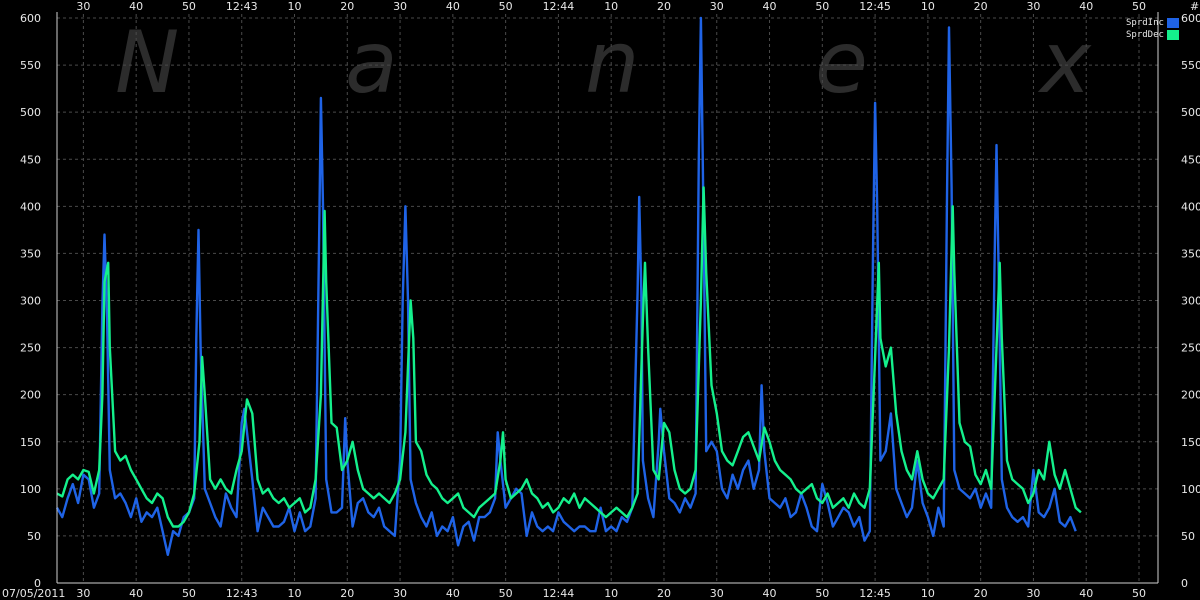 The width and height of the screenshot is (1200, 600). What do you see at coordinates (30, 489) in the screenshot?
I see `y-tick-label-left: 100` at bounding box center [30, 489].